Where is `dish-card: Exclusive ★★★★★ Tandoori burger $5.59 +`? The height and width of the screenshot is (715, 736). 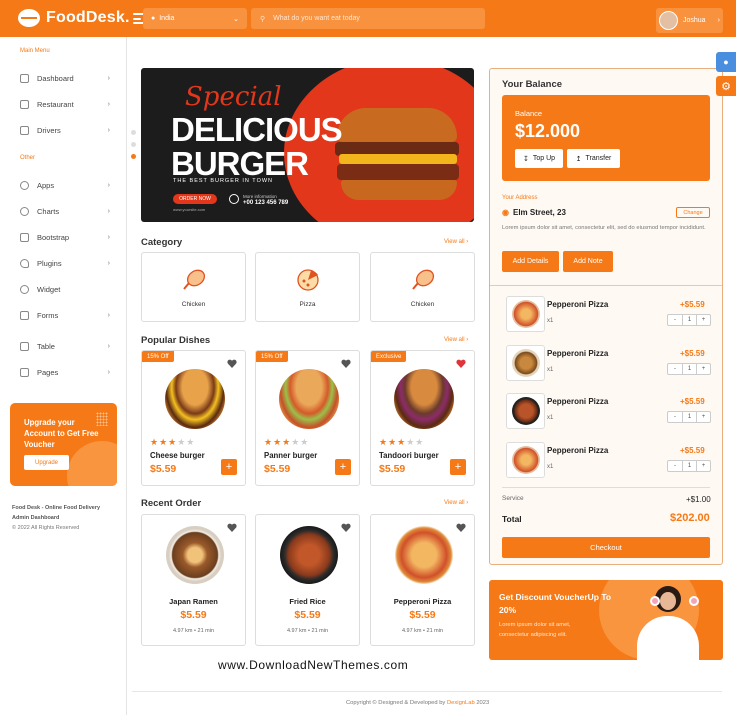 dish-card: Exclusive ★★★★★ Tandoori burger $5.59 + is located at coordinates (422, 418).